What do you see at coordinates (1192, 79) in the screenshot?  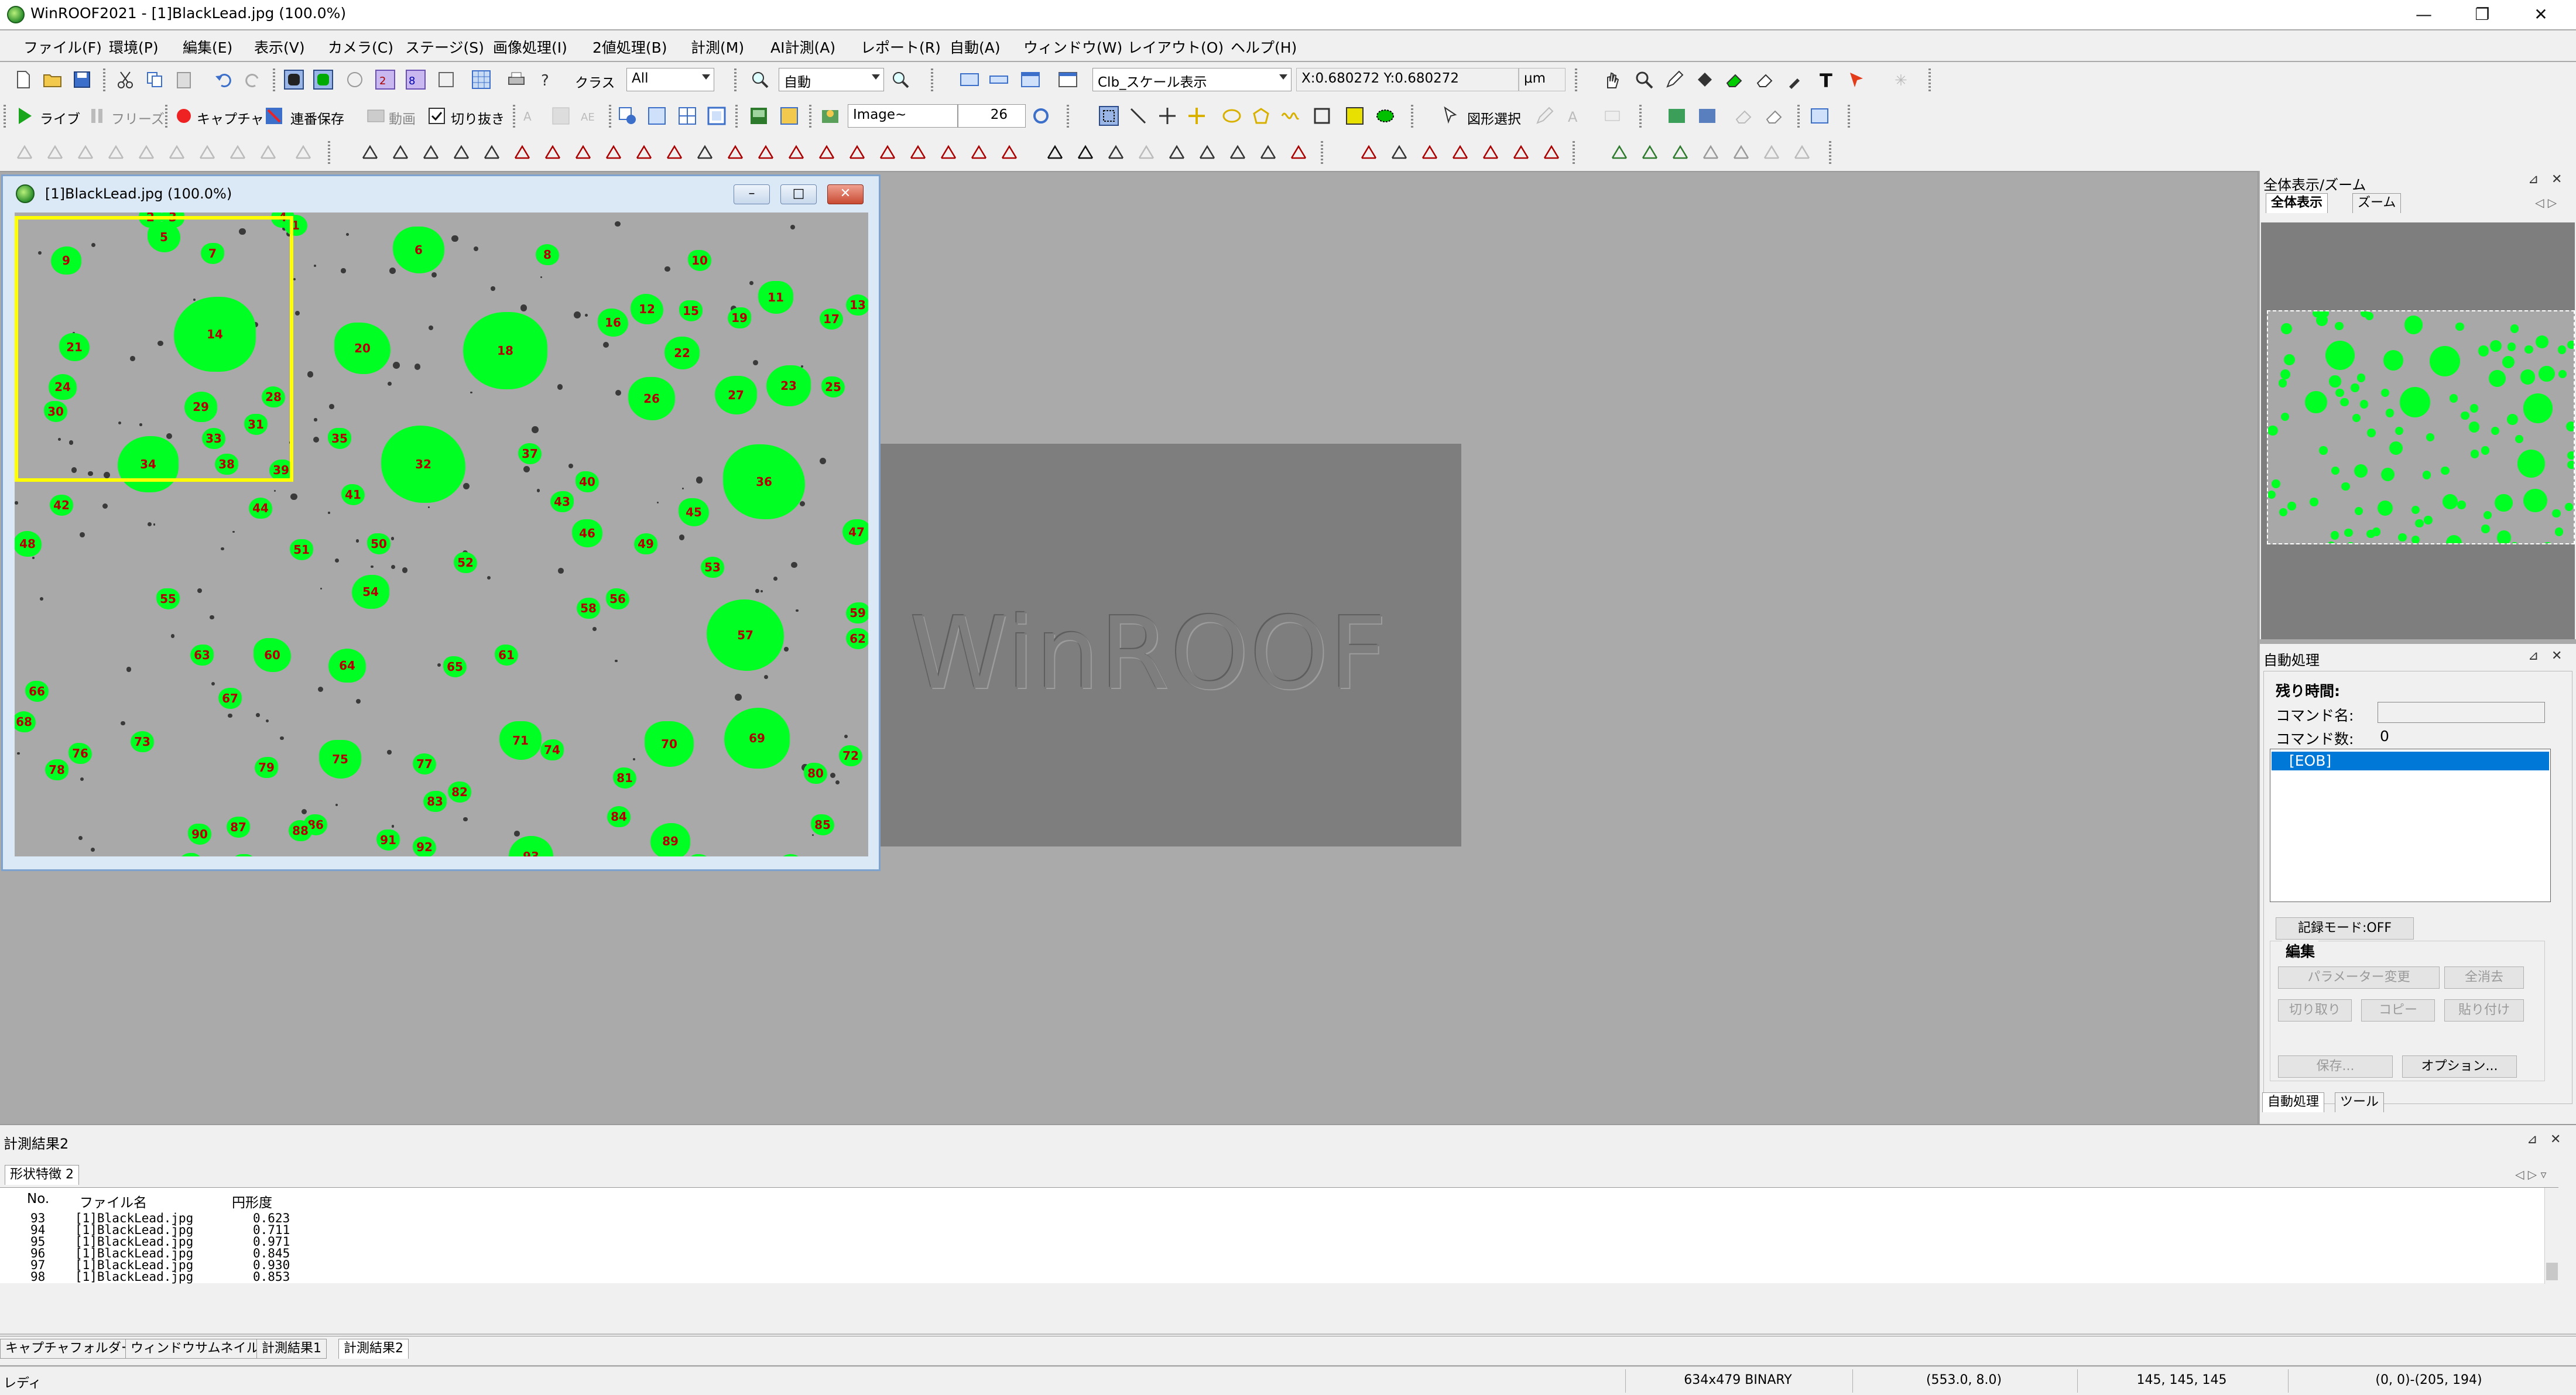 I see `scale-select: Clb_スケール表示` at bounding box center [1192, 79].